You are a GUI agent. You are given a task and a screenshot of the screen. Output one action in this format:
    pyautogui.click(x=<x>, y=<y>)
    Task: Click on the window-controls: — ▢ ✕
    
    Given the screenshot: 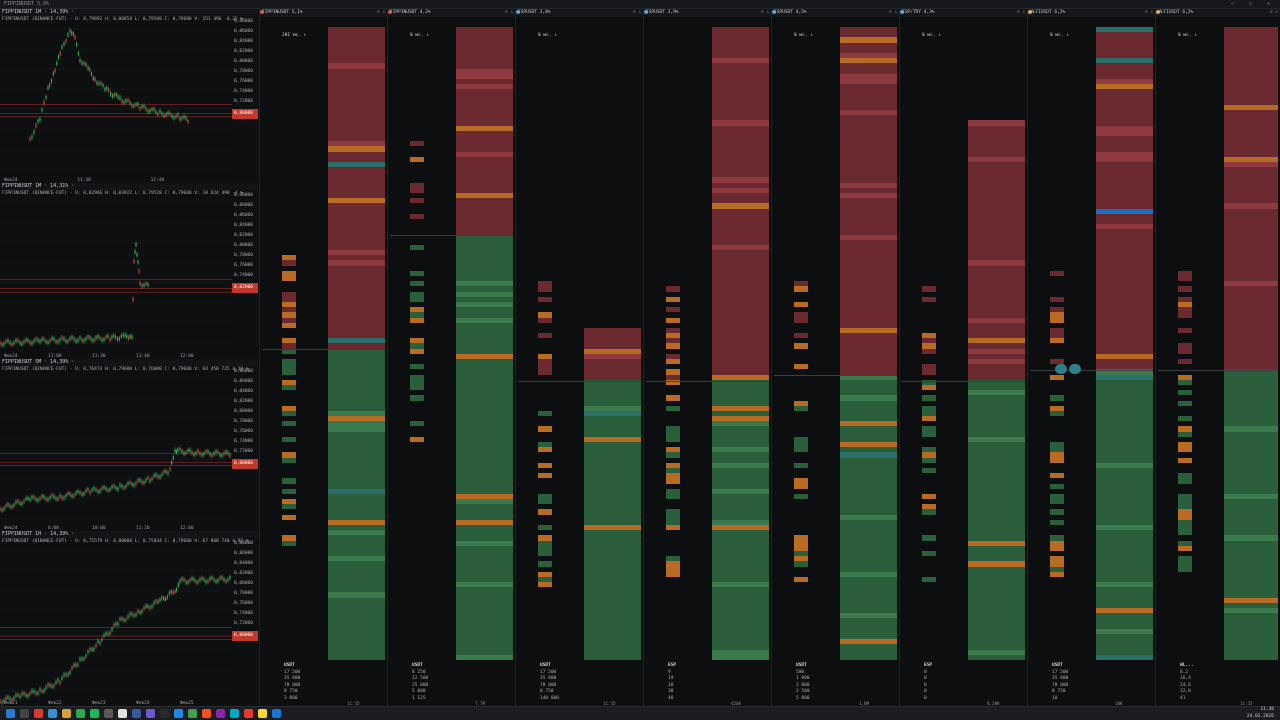 What is the action you would take?
    pyautogui.click(x=1253, y=4)
    